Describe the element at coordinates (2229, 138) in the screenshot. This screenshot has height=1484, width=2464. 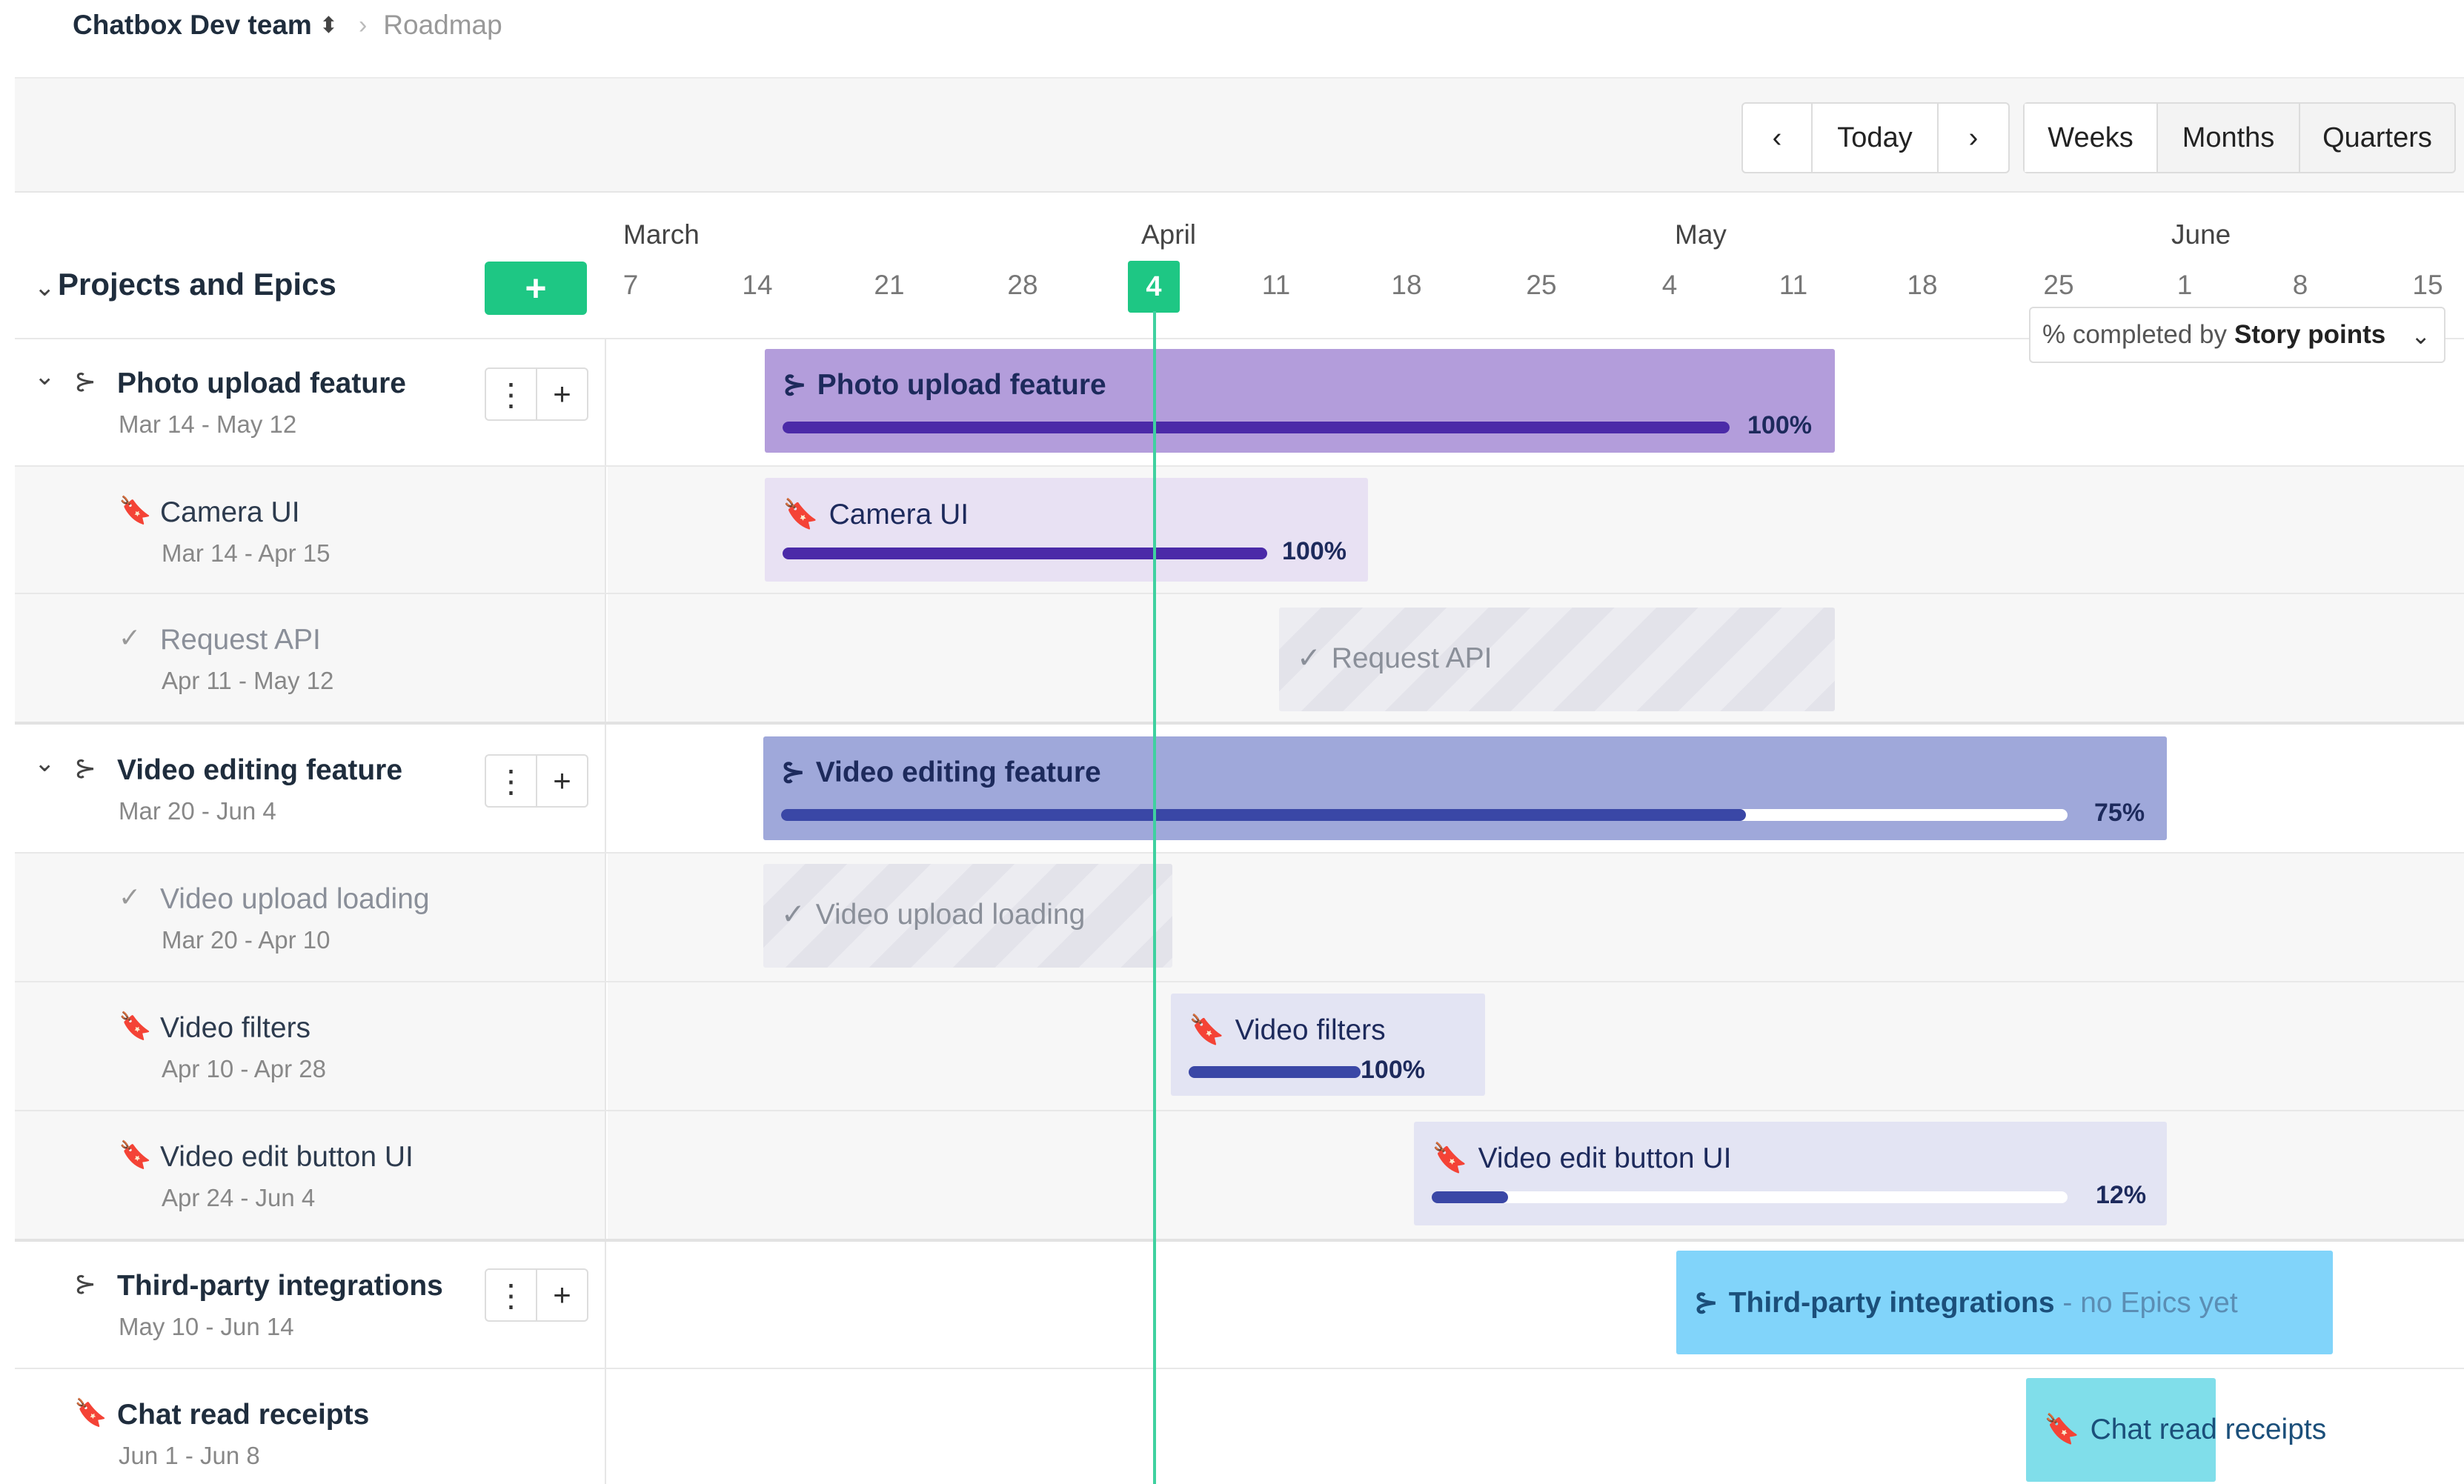
I see `view-months-button: Months` at that location.